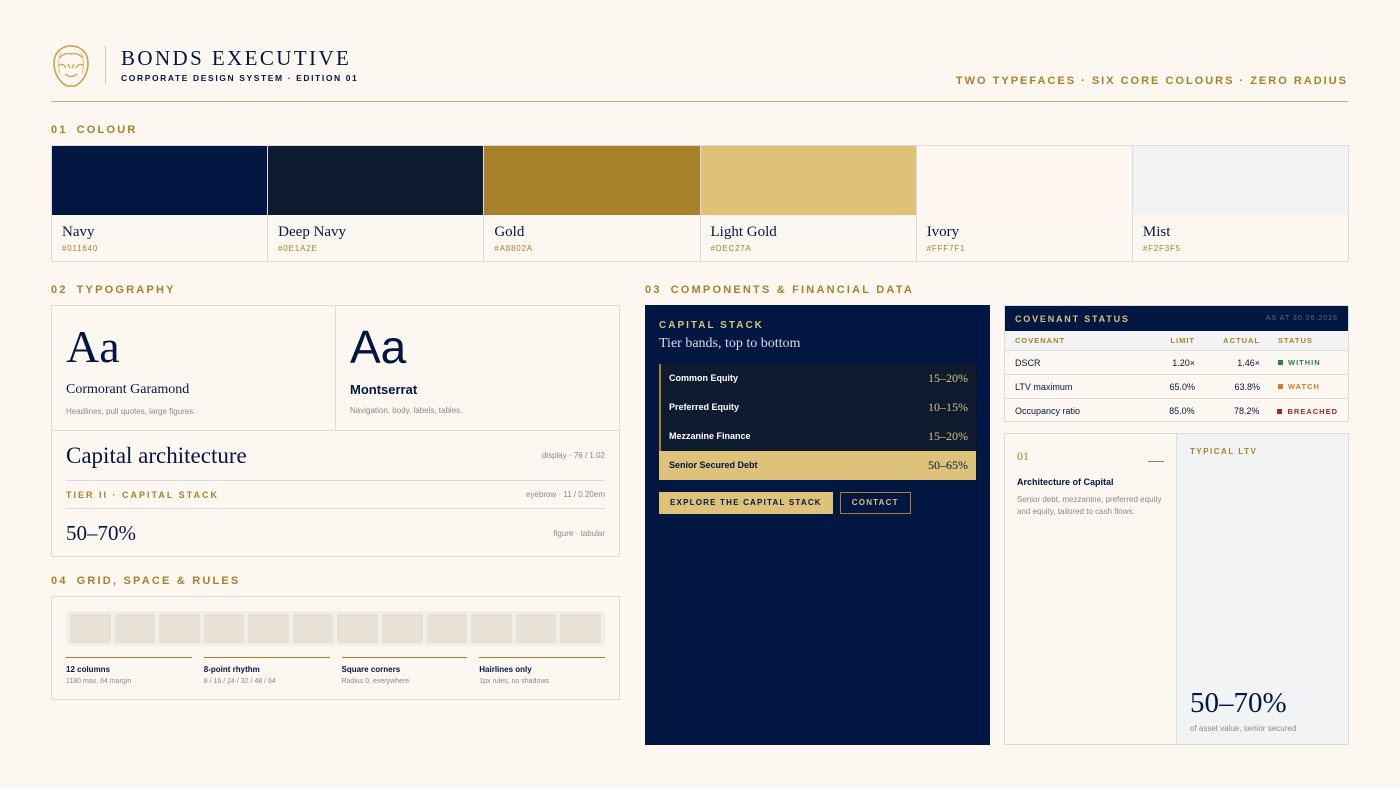 The width and height of the screenshot is (1400, 788). Describe the element at coordinates (113, 290) in the screenshot. I see `section-typography-label: 02 TYPOGRAPHY` at that location.